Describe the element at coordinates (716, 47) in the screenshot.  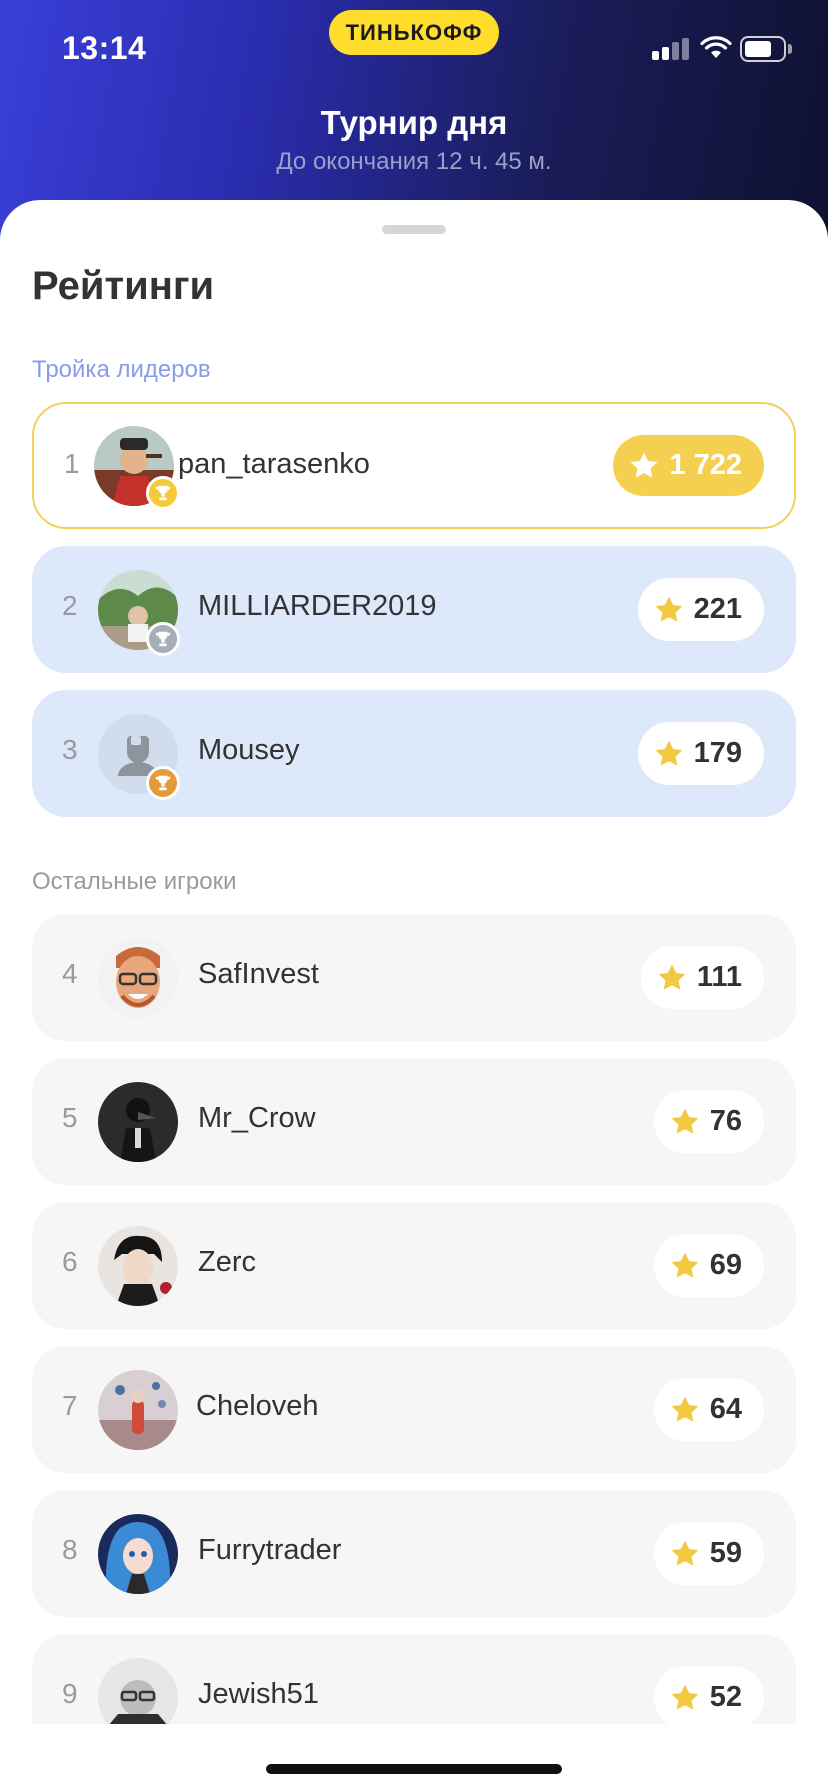
I see `wifi-icon` at that location.